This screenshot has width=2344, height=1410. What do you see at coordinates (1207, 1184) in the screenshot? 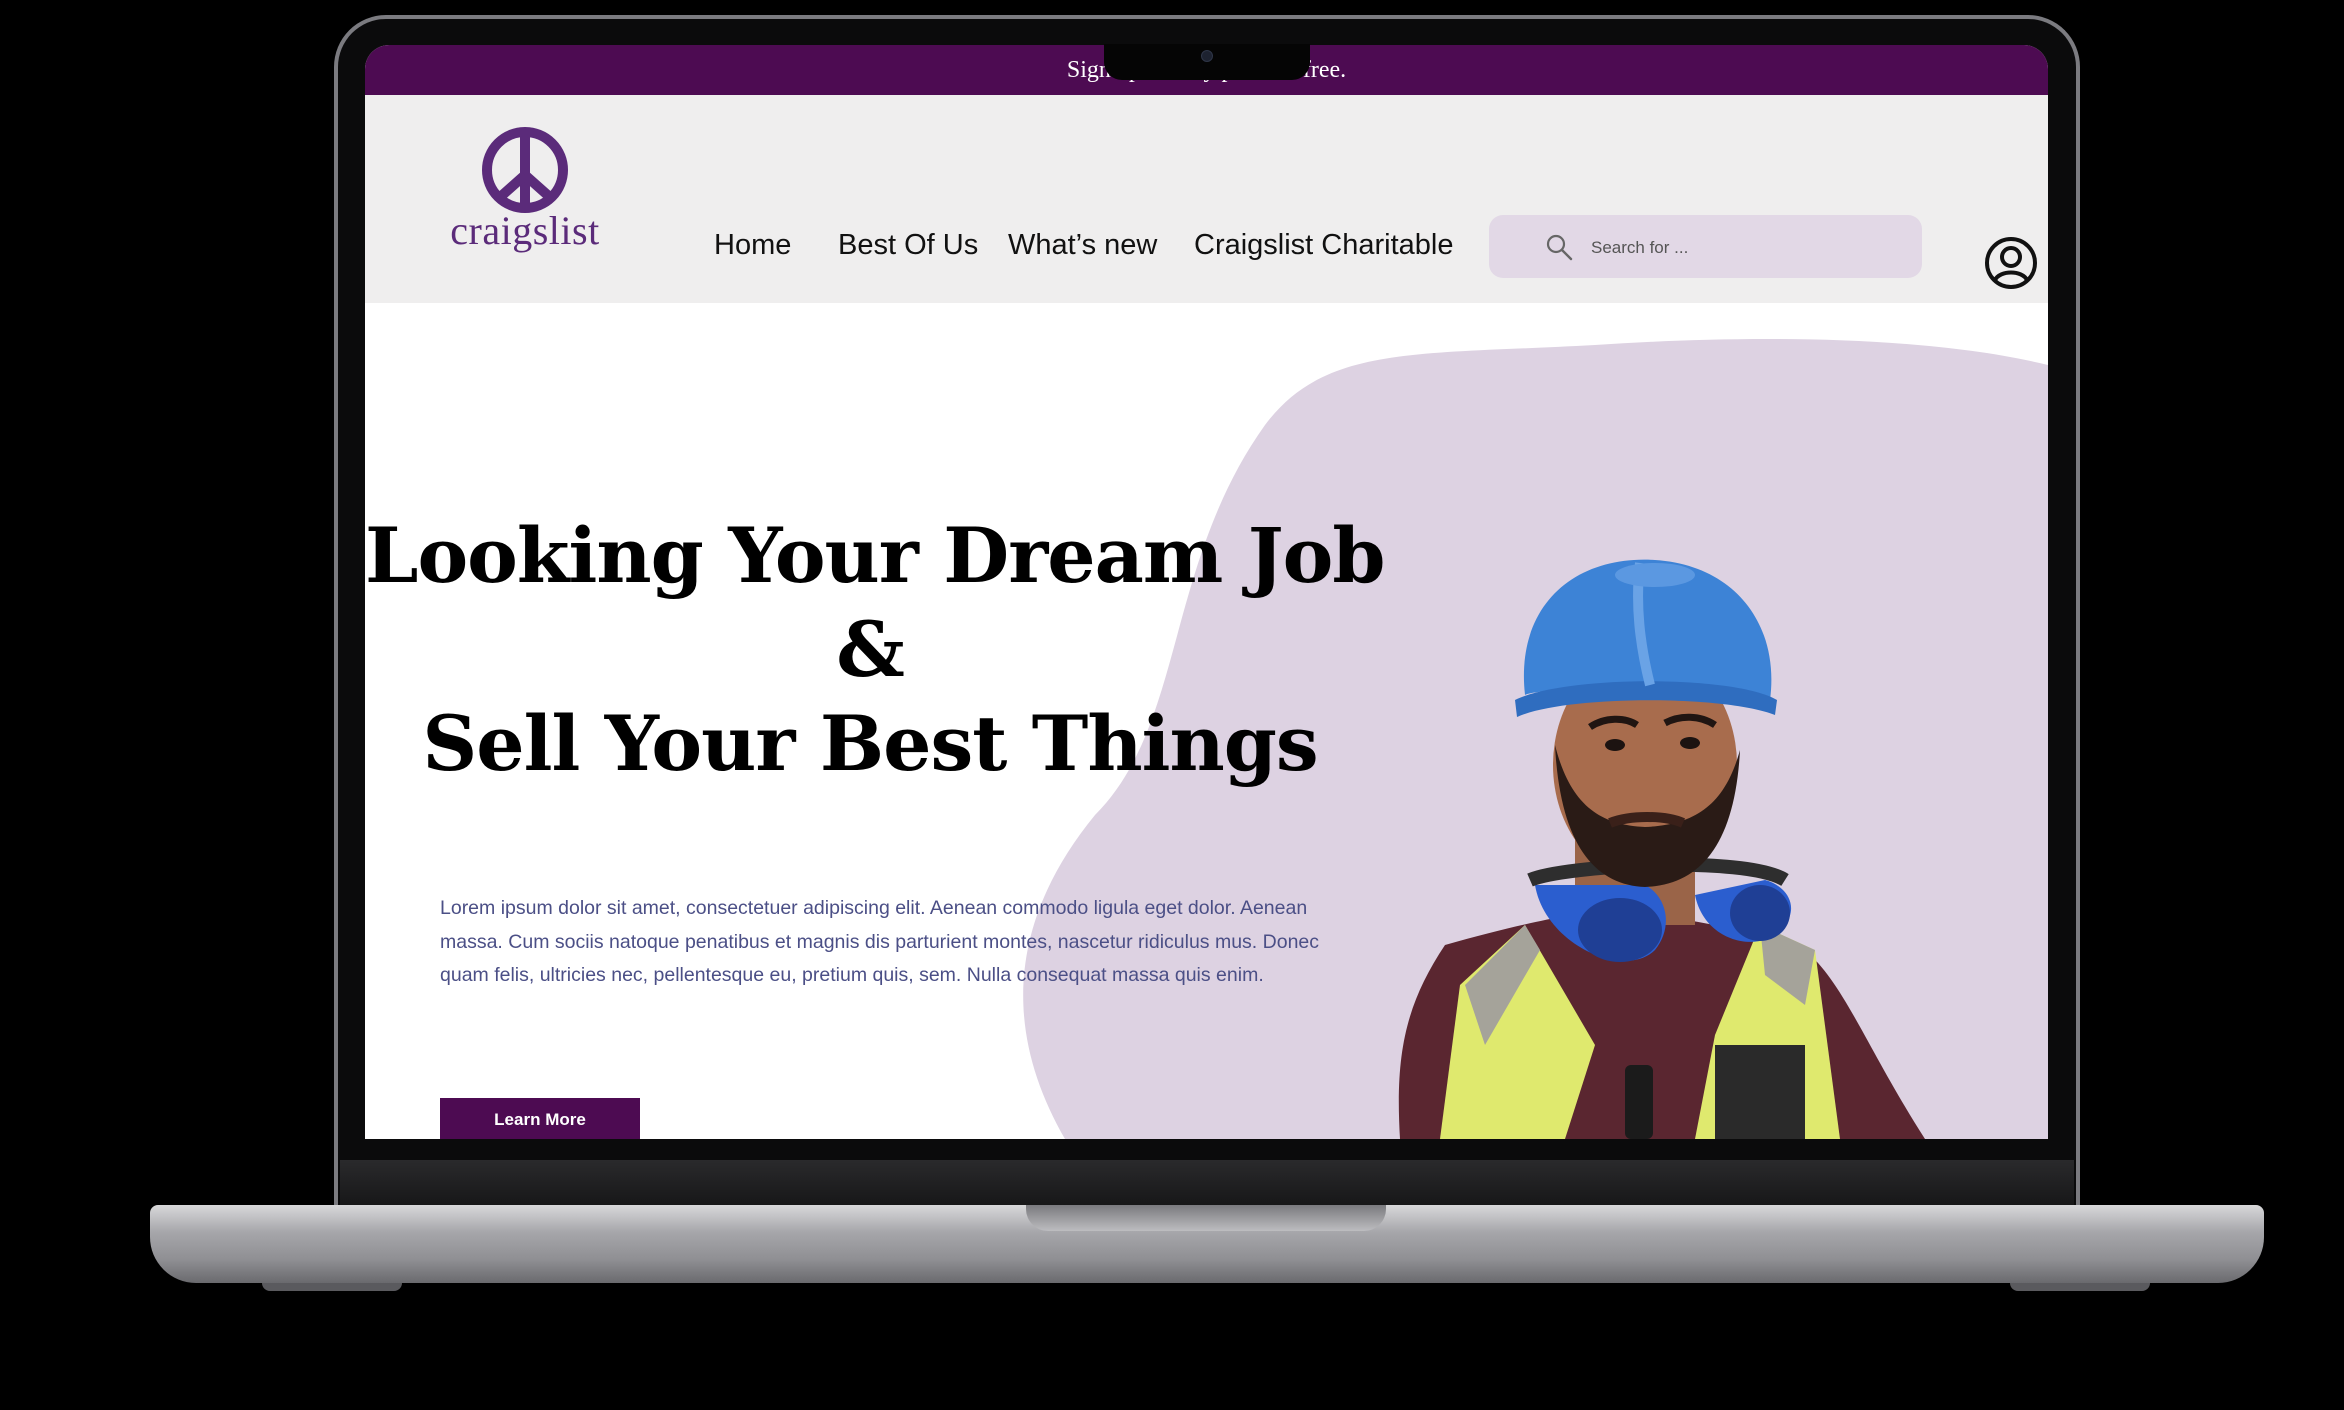
I see `laptop-chin` at bounding box center [1207, 1184].